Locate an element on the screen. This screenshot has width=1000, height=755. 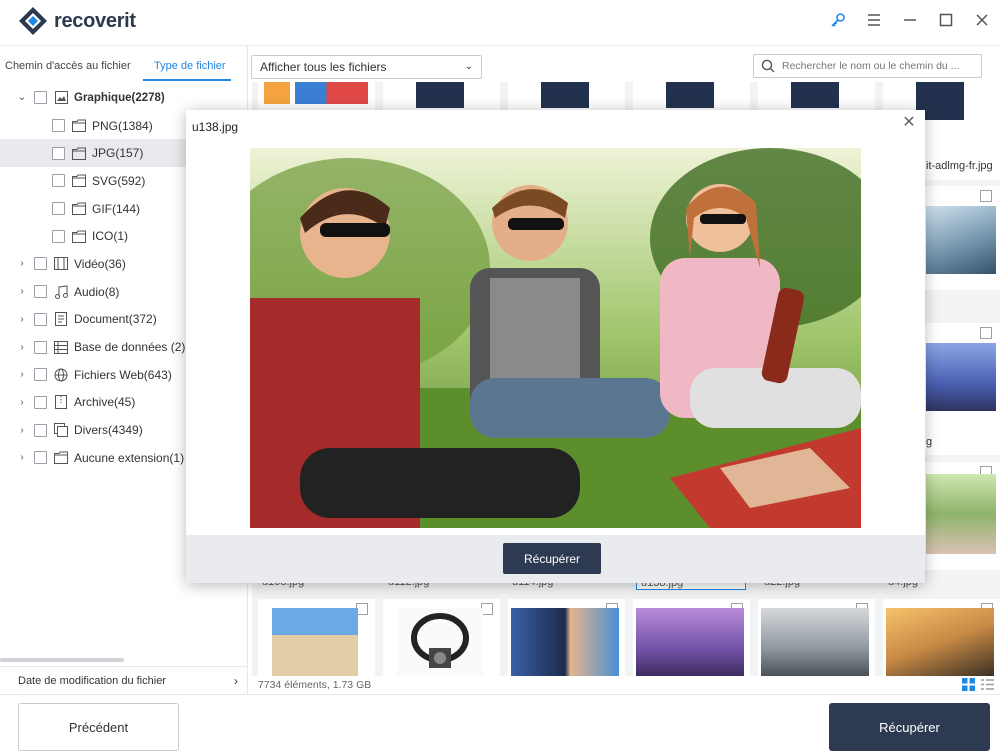
thumbnail-filename: it-adlmg-fr.jpg is located at coordinates (959, 166).